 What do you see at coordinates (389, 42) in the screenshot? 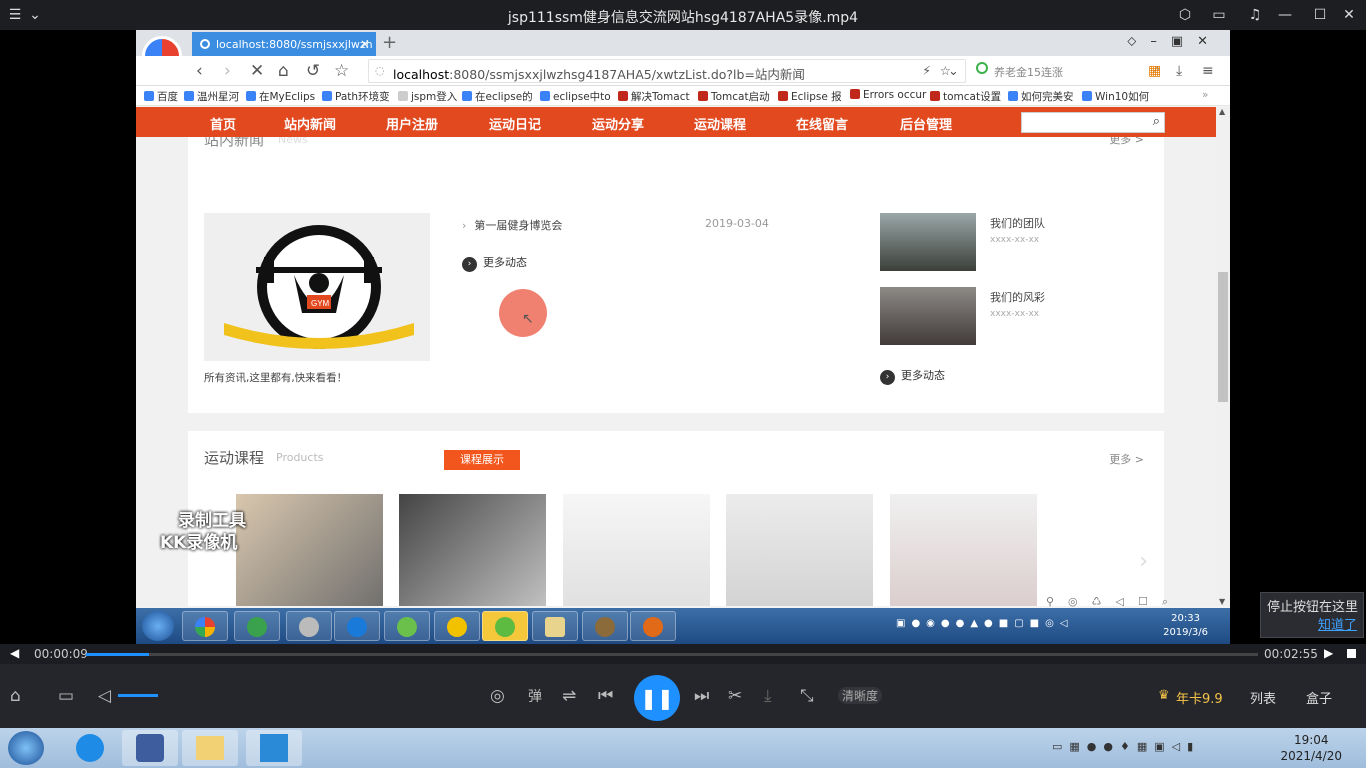
I see `new-tab-icon: +` at bounding box center [389, 42].